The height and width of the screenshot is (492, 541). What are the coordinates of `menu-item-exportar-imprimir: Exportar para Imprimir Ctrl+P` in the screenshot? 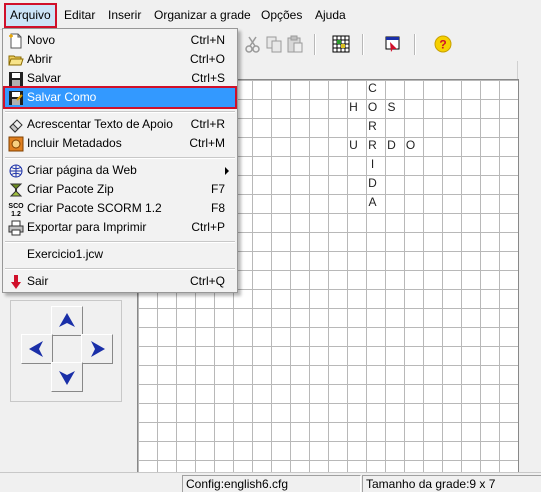 It's located at (120, 227).